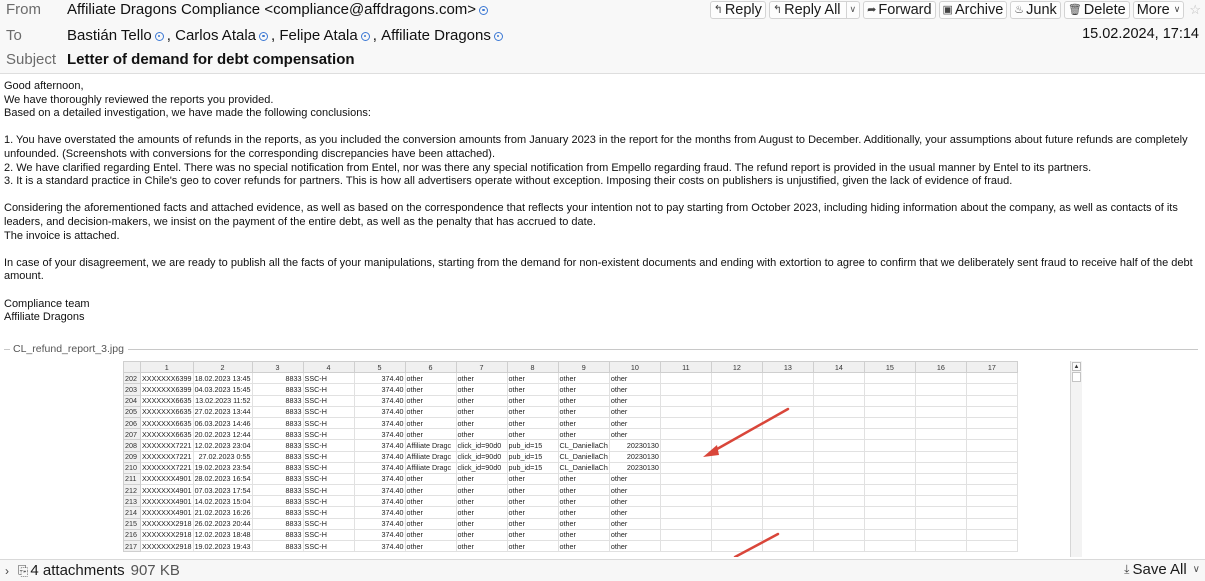 The width and height of the screenshot is (1205, 581). Describe the element at coordinates (23, 9) in the screenshot. I see `from-label: From` at that location.